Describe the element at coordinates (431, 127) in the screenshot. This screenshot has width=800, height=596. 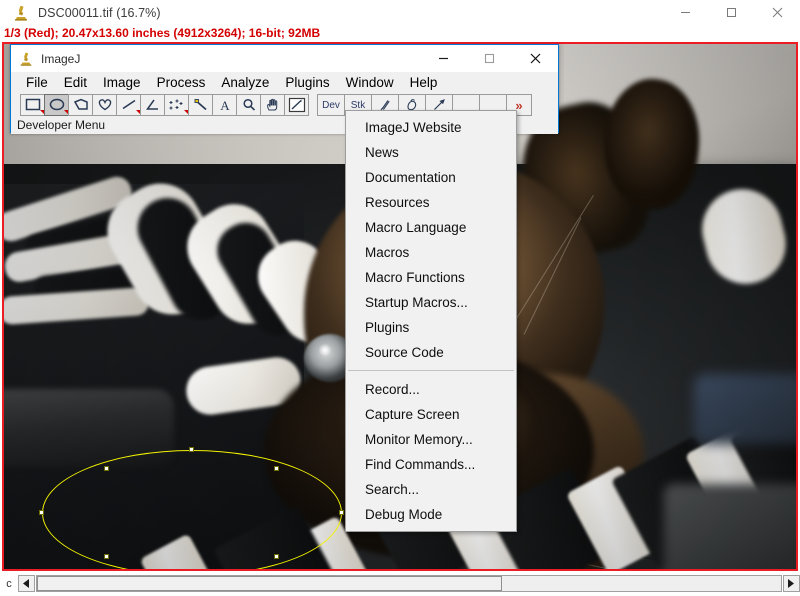
I see `menu-item-imagej-website: ImageJ Website` at that location.